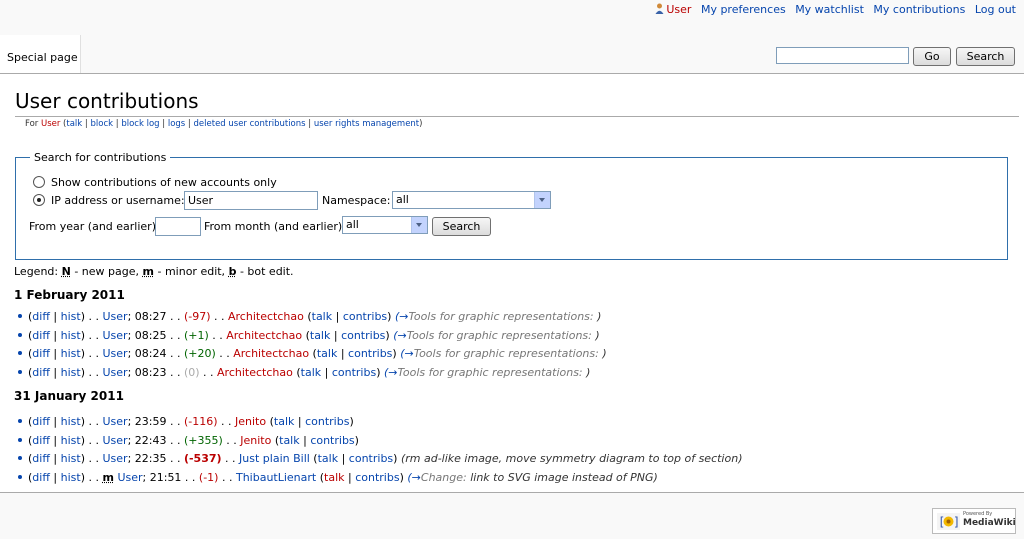  I want to click on log-out-link: Log out, so click(995, 9).